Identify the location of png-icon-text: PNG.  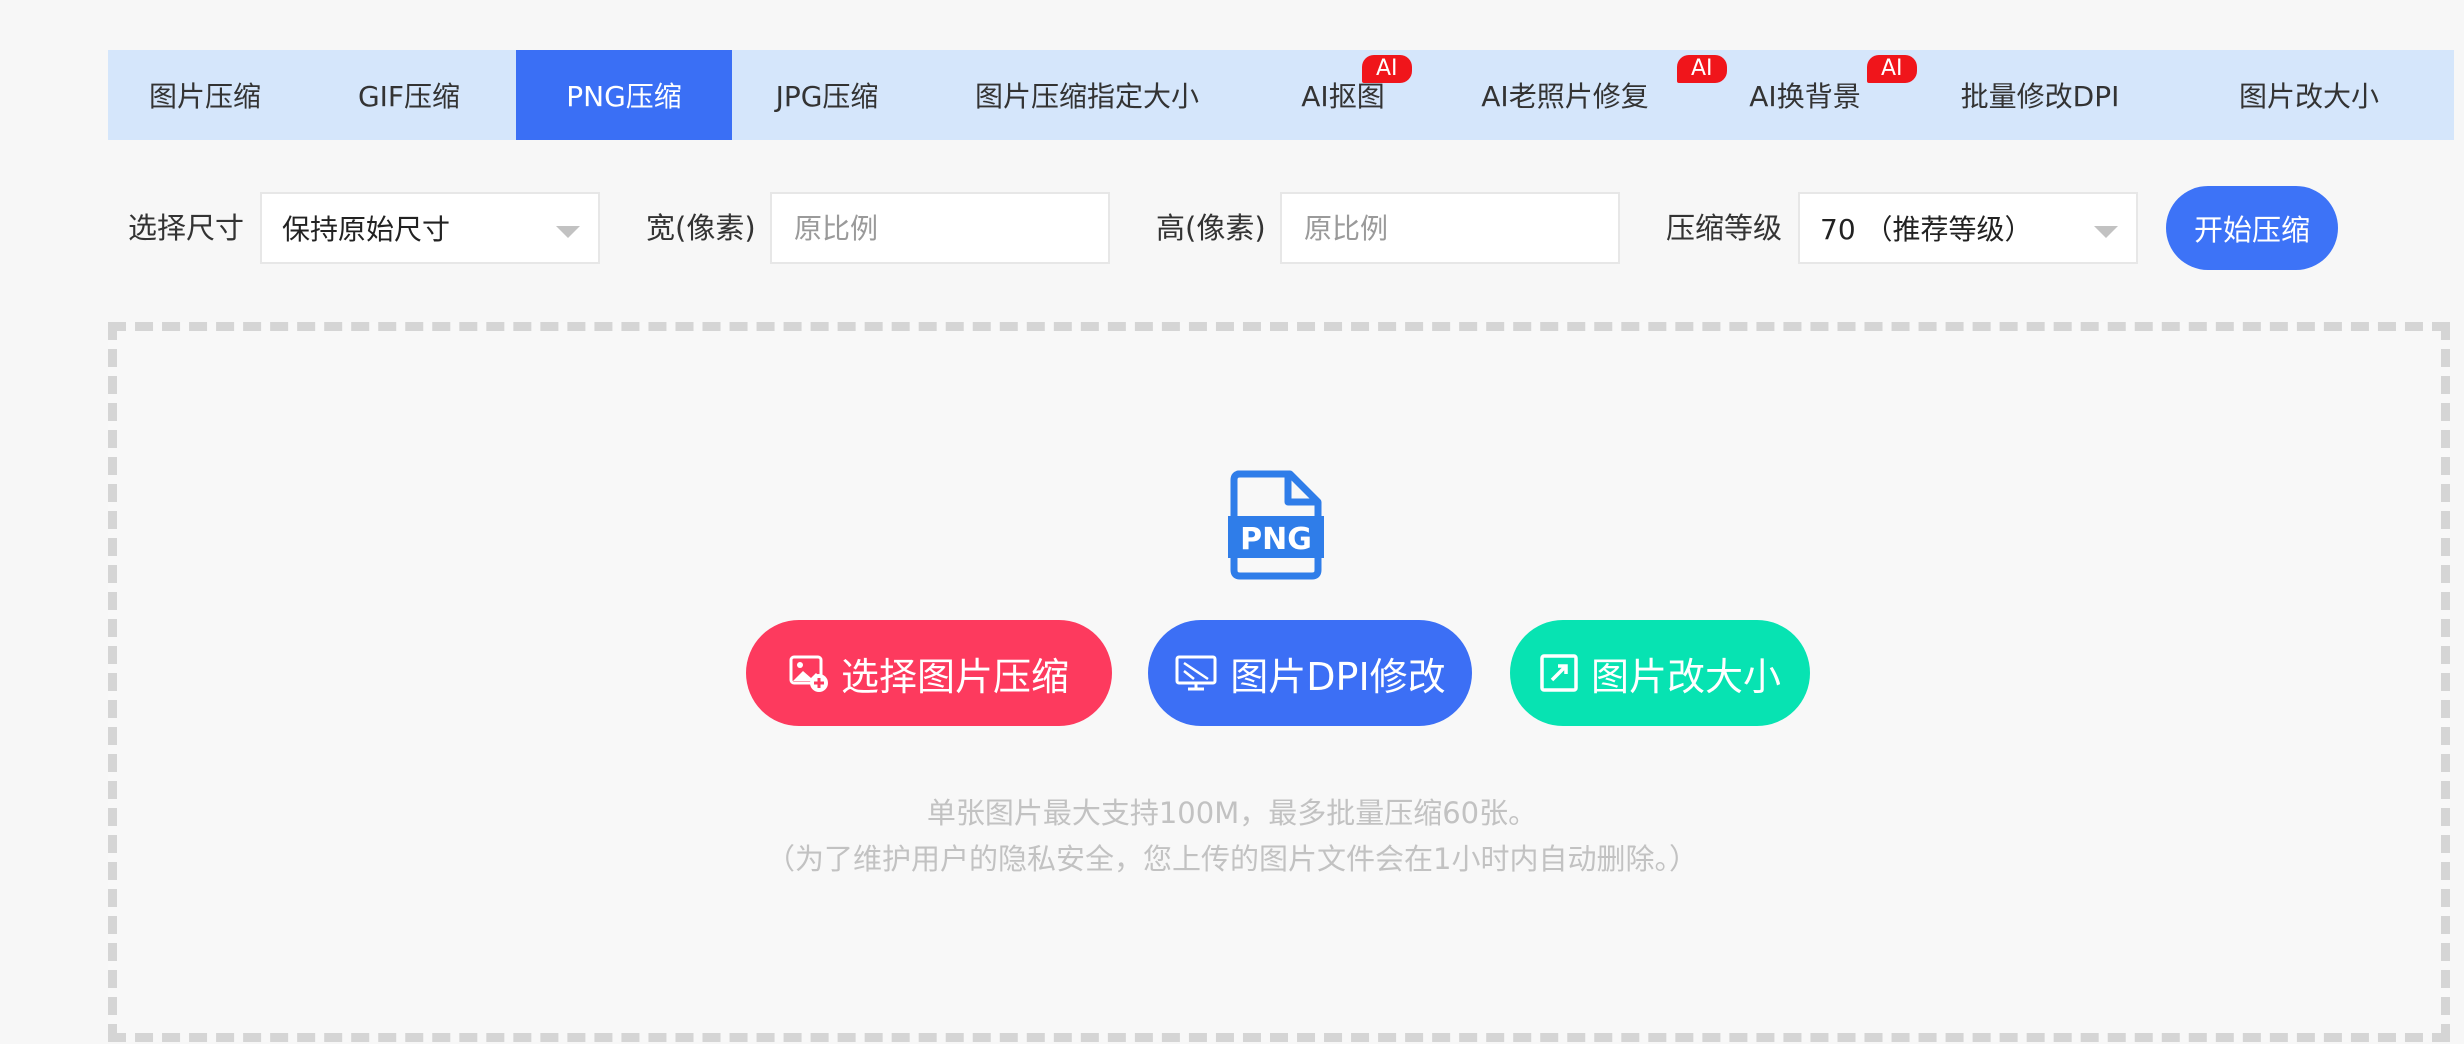
(1276, 539).